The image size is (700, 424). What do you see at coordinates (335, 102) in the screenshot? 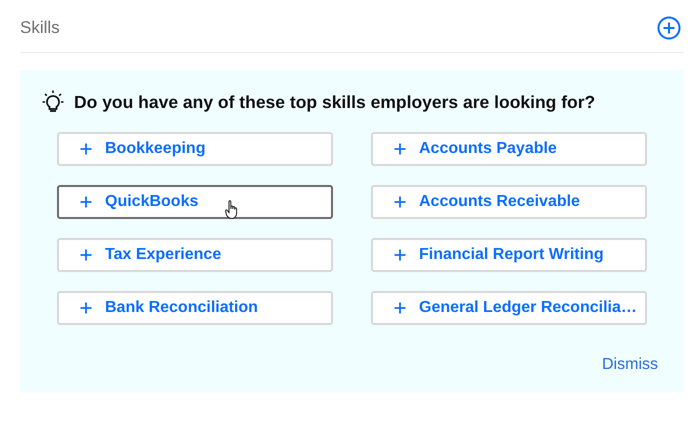
I see `suggestion-heading: Do you have any of these top skills employers are looking for?` at bounding box center [335, 102].